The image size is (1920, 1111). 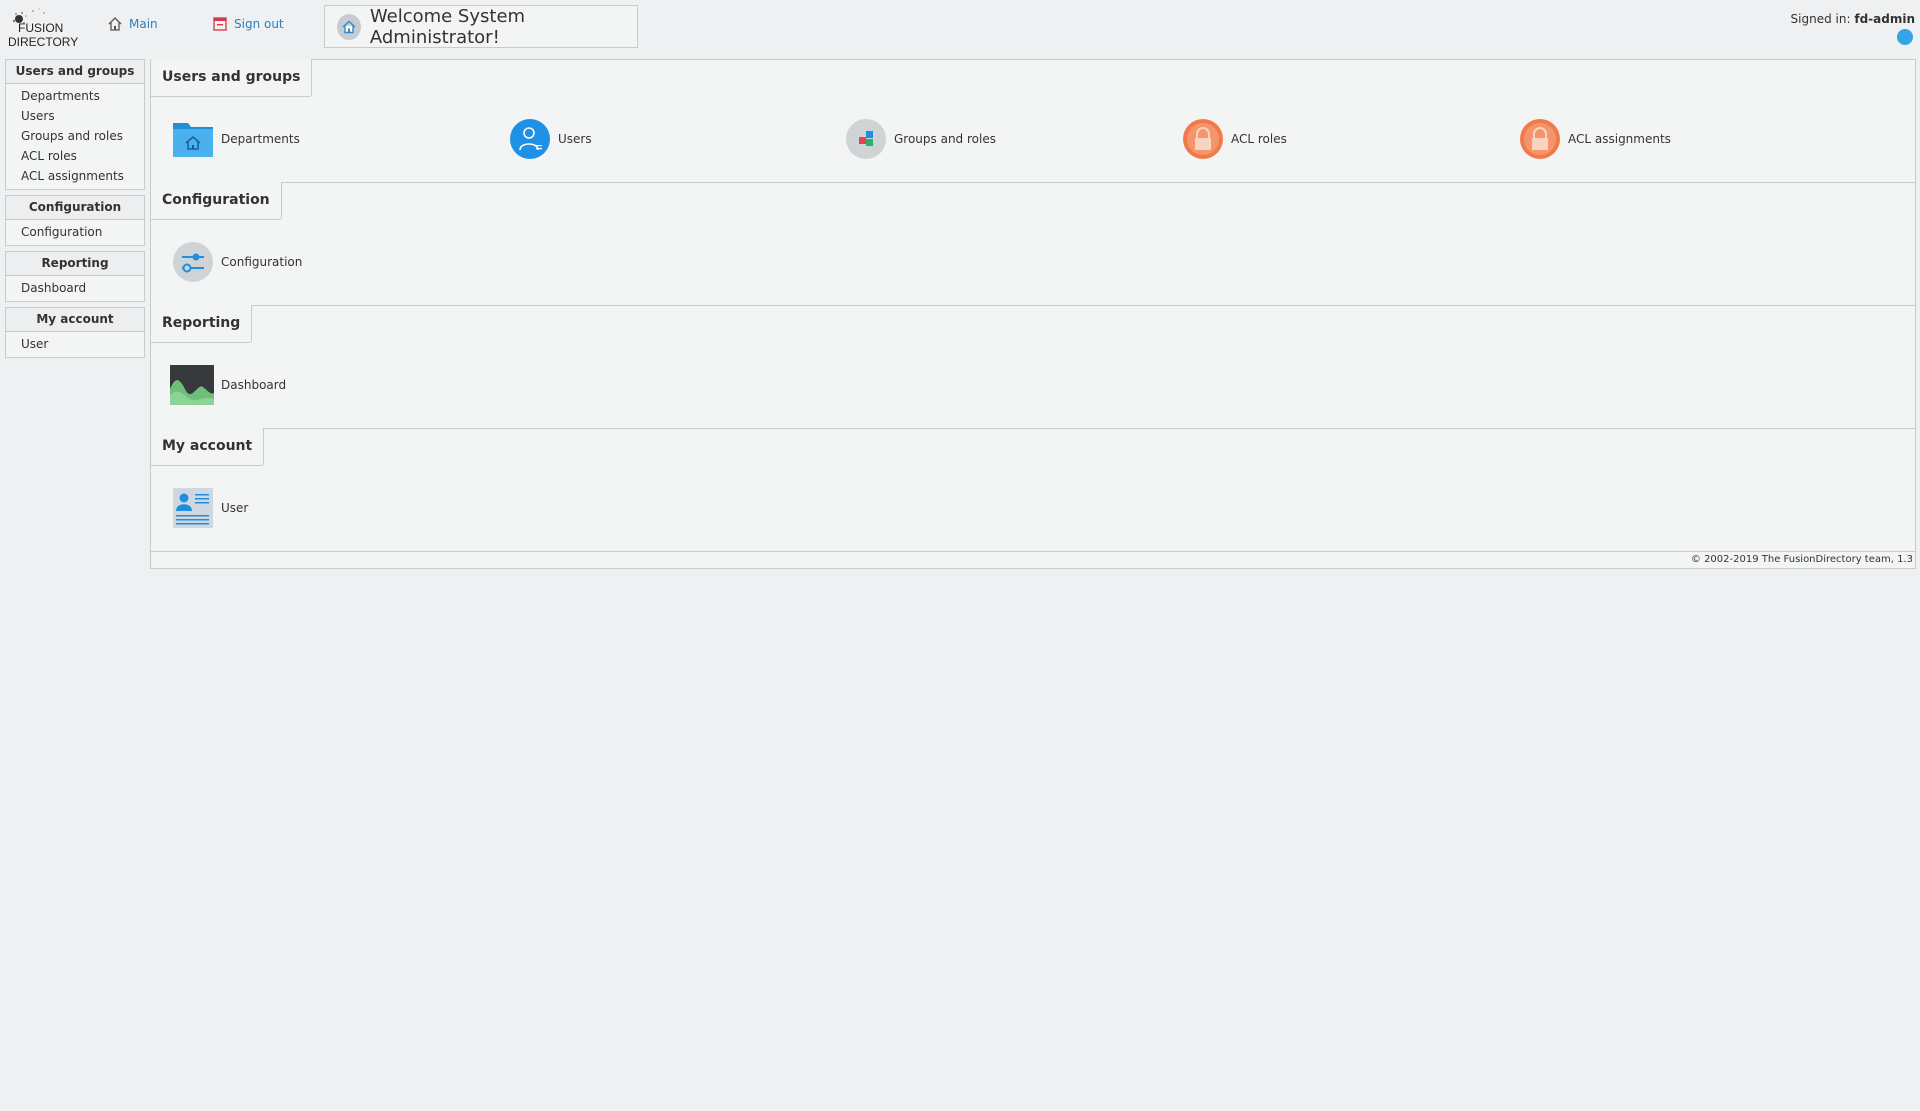 I want to click on tile-label: Users, so click(x=575, y=139).